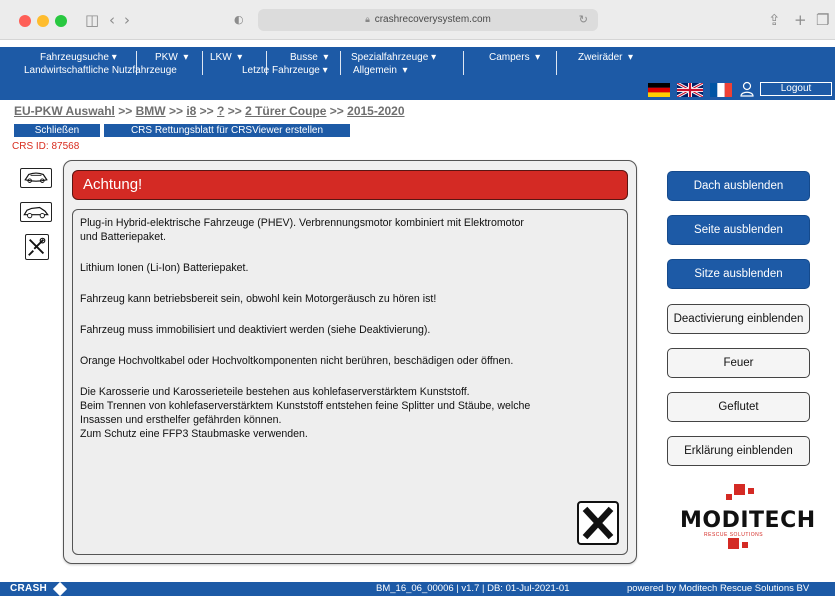  Describe the element at coordinates (29, 588) in the screenshot. I see `footer-brand: CRASH` at that location.